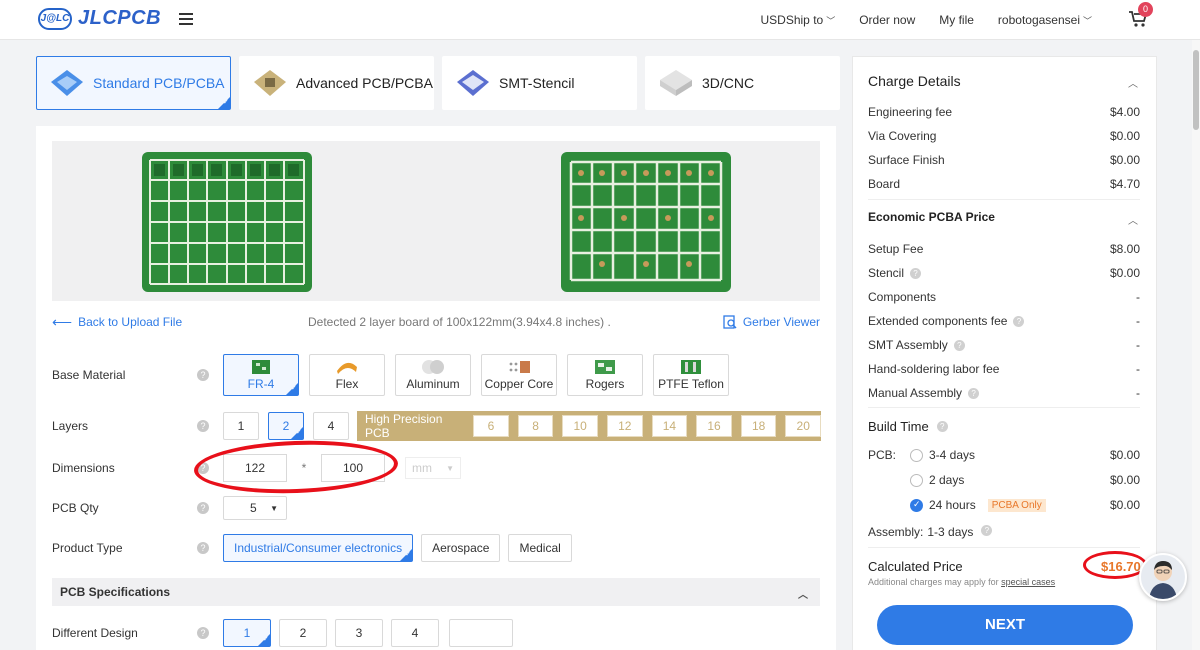 The width and height of the screenshot is (1200, 650). I want to click on pcba-price-title: Economic PCBA Price, so click(931, 217).